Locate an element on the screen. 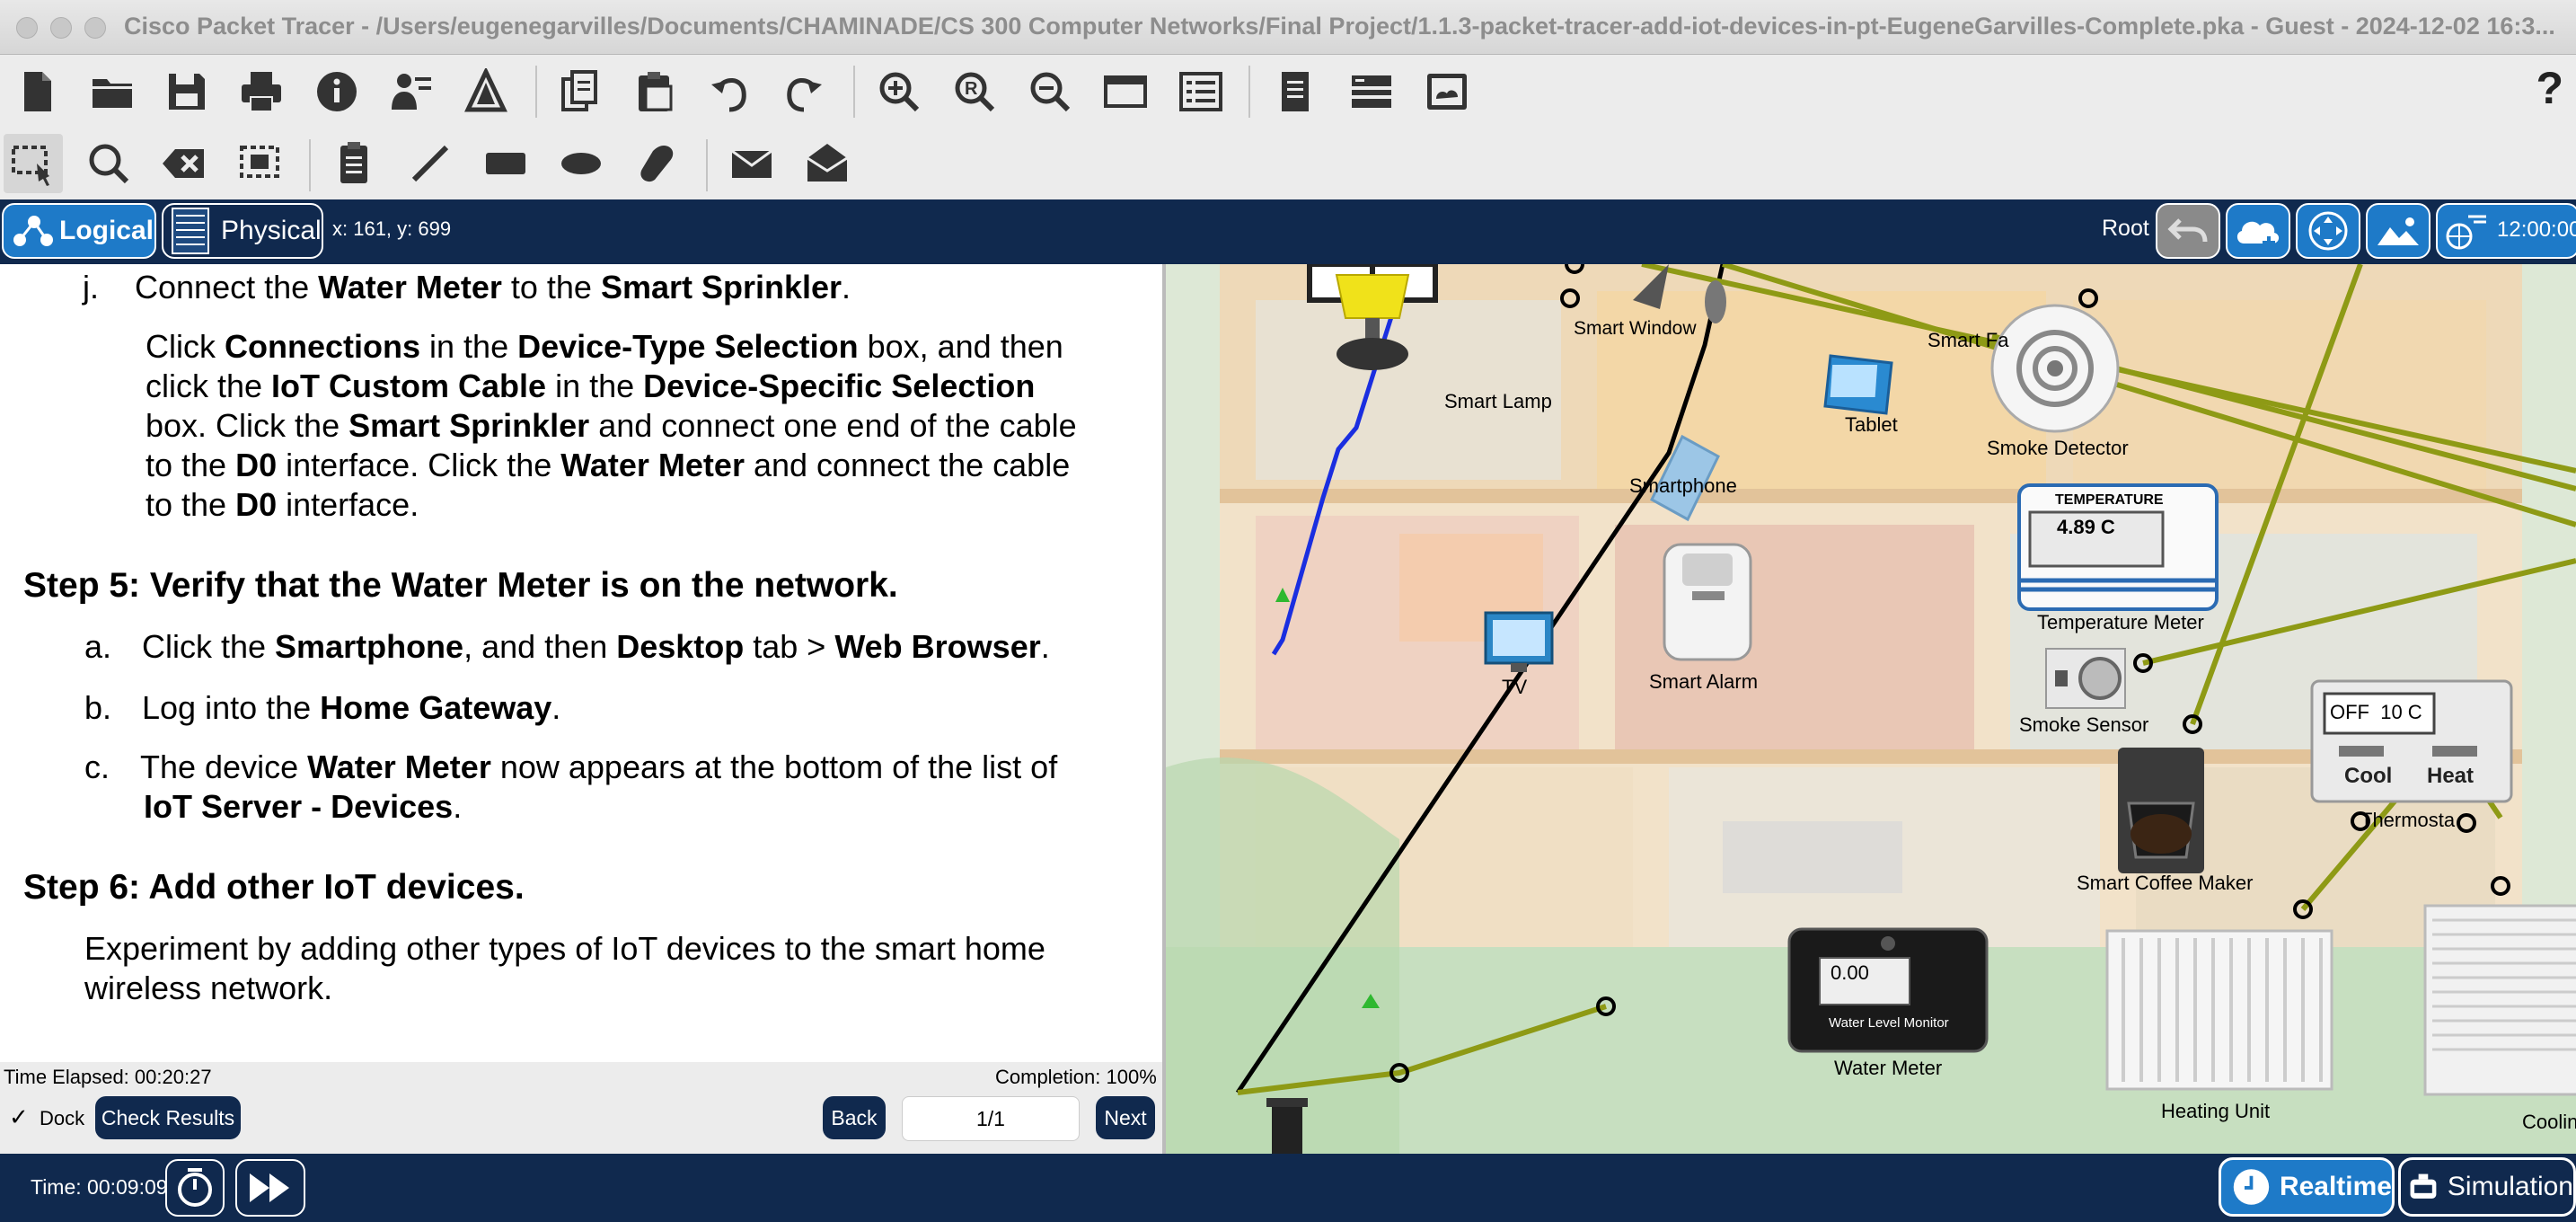 This screenshot has width=2576, height=1222. check-results-button: Check Results is located at coordinates (168, 1117).